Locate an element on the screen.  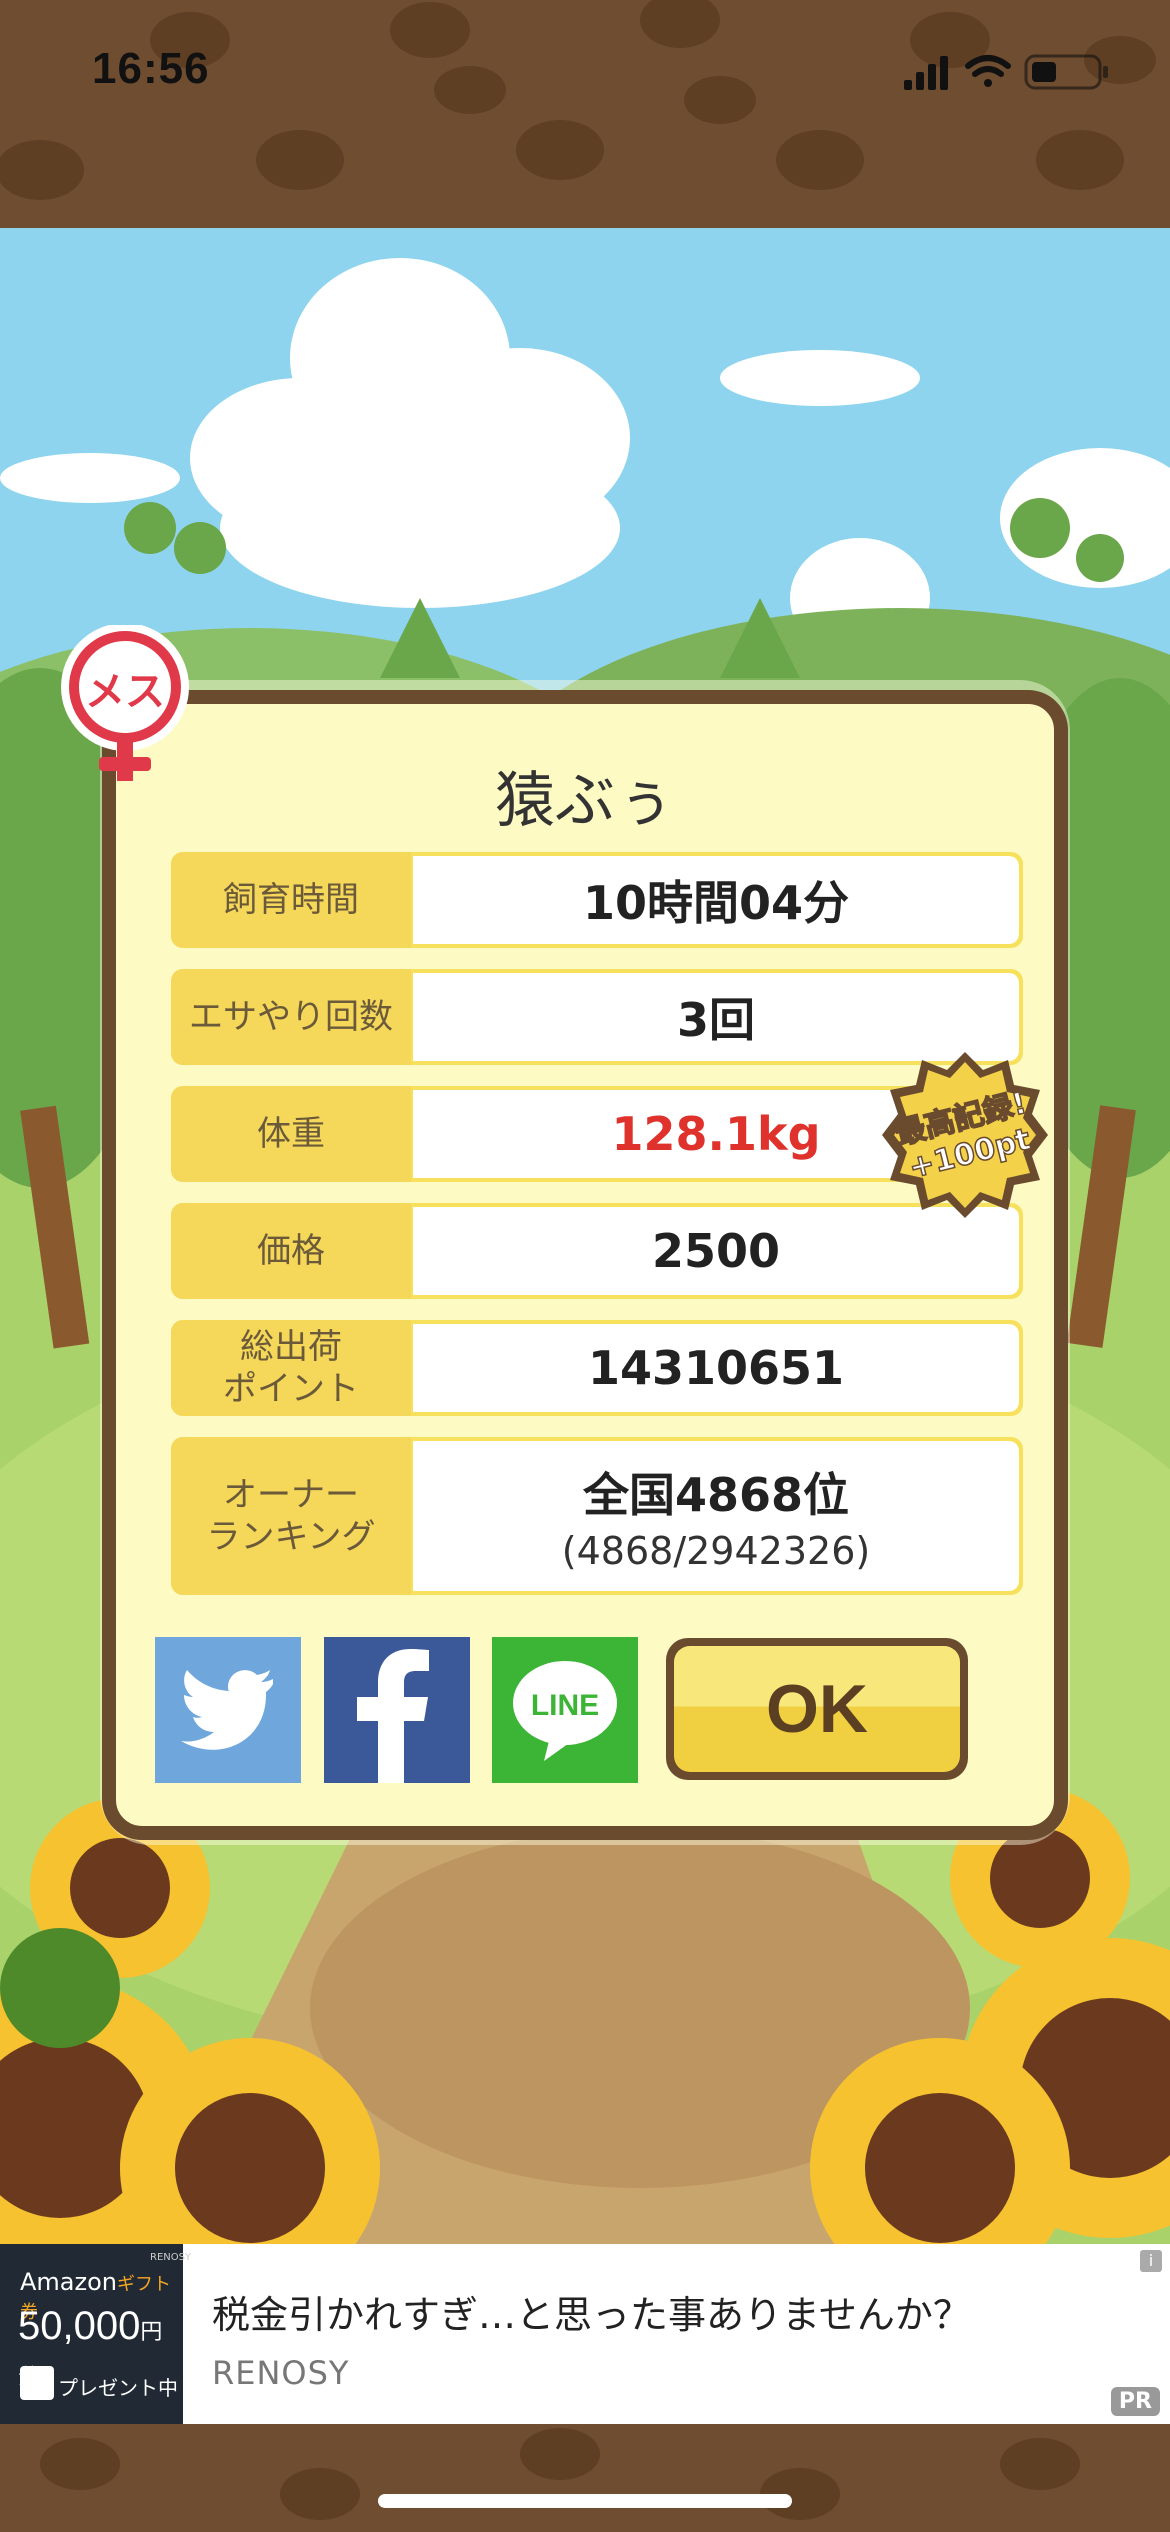
gender-label: メス is located at coordinates (125, 692).